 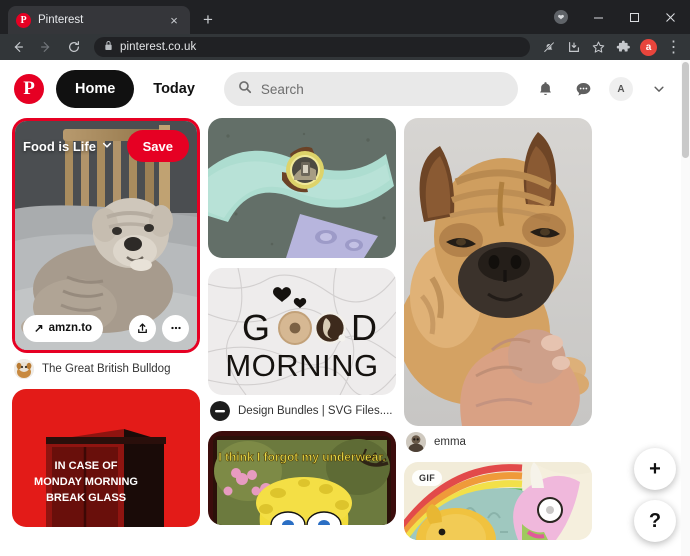 What do you see at coordinates (655, 469) in the screenshot?
I see `create-pin-button: +` at bounding box center [655, 469].